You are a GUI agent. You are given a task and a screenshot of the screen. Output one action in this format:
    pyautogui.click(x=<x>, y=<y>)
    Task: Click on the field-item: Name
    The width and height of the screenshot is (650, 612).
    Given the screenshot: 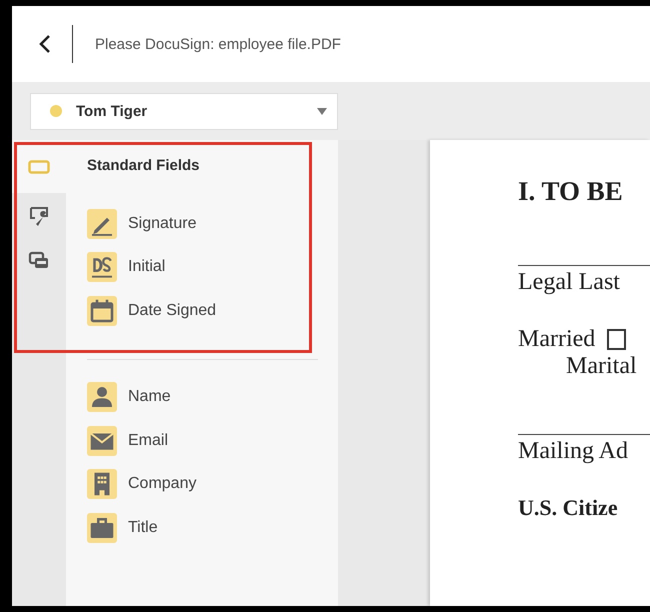 What is the action you would take?
    pyautogui.click(x=202, y=397)
    